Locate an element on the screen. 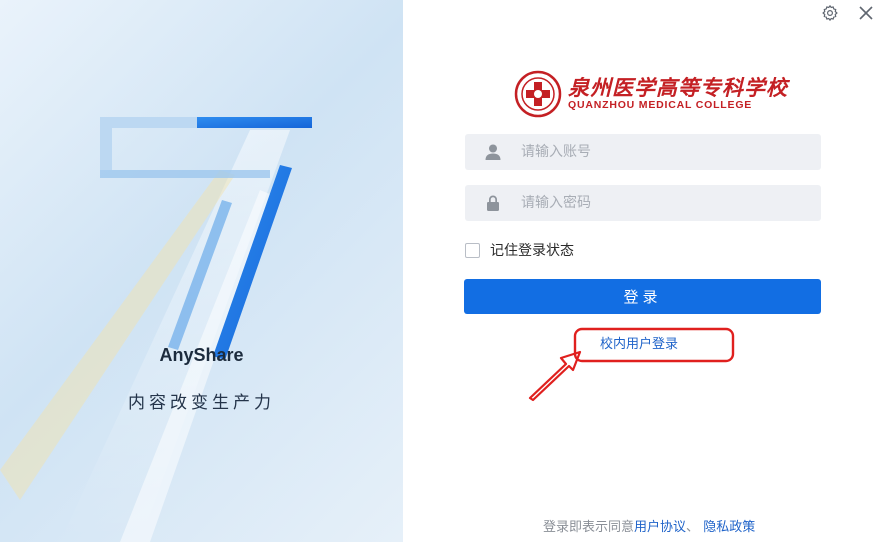 The width and height of the screenshot is (877, 542). username-field is located at coordinates (643, 152).